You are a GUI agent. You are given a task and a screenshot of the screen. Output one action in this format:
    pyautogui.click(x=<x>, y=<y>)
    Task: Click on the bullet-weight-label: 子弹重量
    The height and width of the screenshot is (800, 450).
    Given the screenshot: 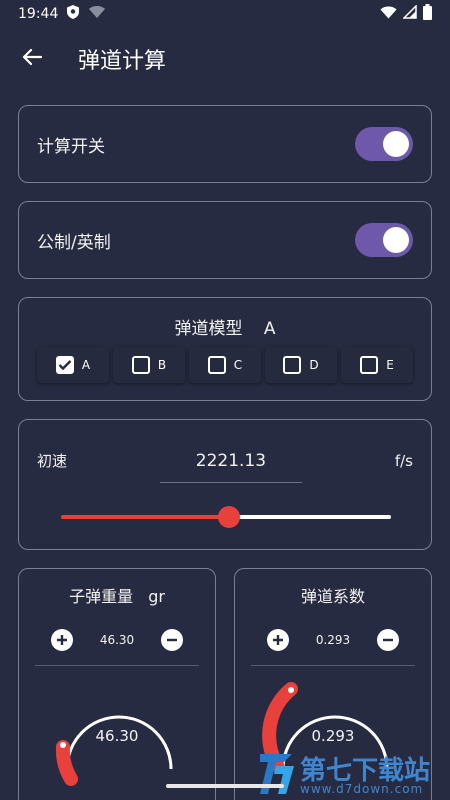 What is the action you would take?
    pyautogui.click(x=101, y=596)
    